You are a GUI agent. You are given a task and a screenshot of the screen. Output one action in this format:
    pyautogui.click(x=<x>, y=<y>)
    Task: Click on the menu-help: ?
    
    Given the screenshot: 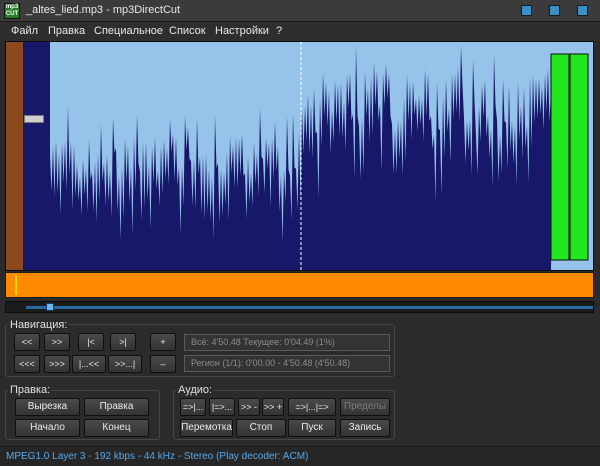 What is the action you would take?
    pyautogui.click(x=279, y=31)
    